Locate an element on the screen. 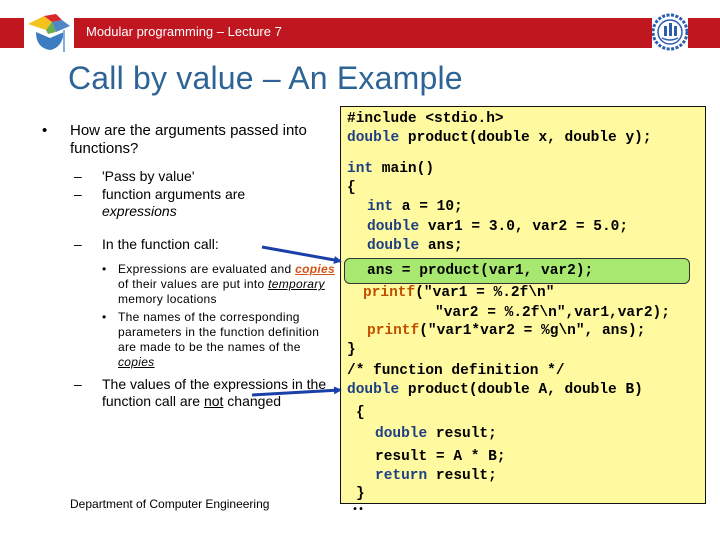 The height and width of the screenshot is (540, 720). code-line-printf2: printf("var1*var2 = %g\n", ans); is located at coordinates (506, 331).